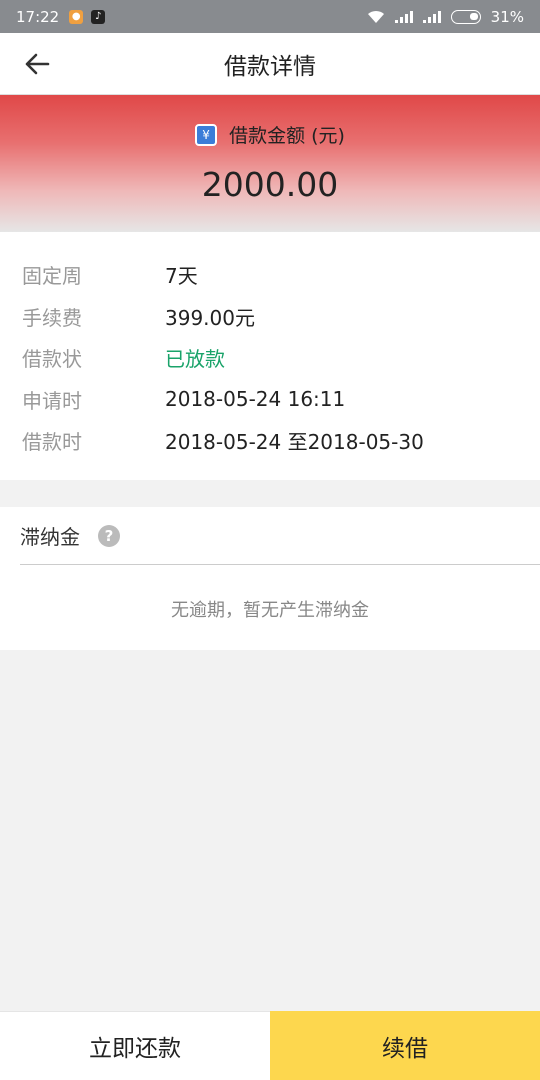 Image resolution: width=540 pixels, height=1080 pixels. What do you see at coordinates (281, 358) in the screenshot?
I see `detail-row-status: 借款状 已放款` at bounding box center [281, 358].